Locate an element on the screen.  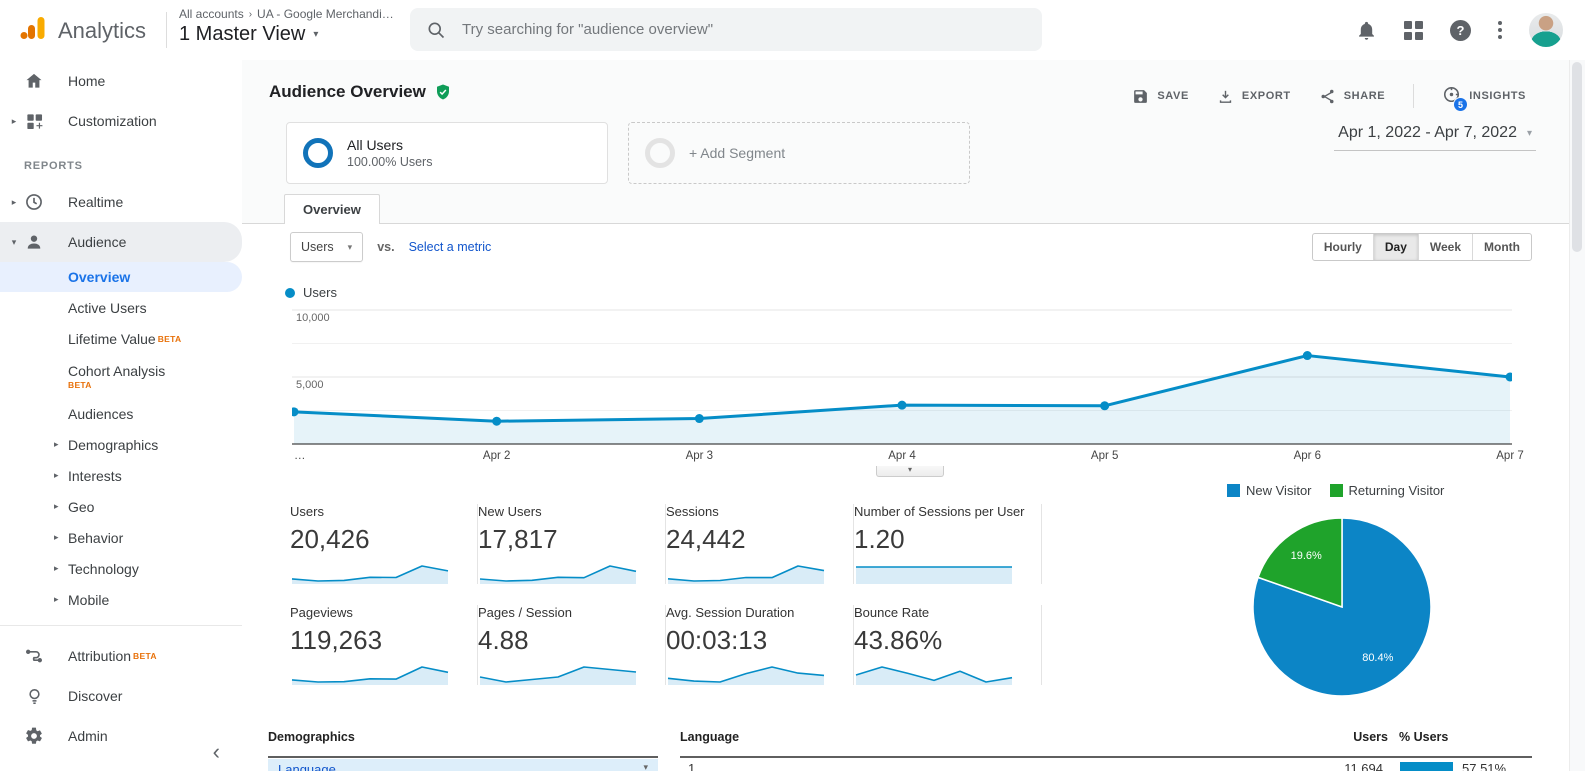
collapse-sidebar-chevron-icon: ‹ is located at coordinates (216, 752).